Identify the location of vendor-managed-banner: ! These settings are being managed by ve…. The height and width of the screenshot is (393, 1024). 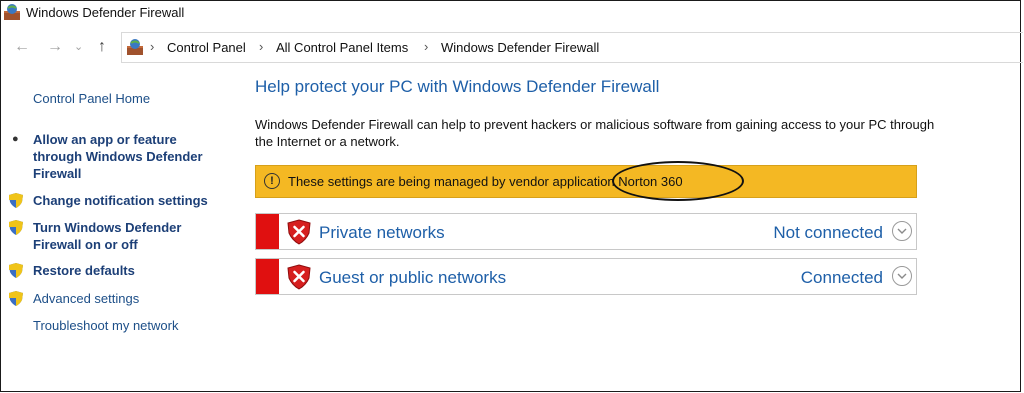
(586, 181).